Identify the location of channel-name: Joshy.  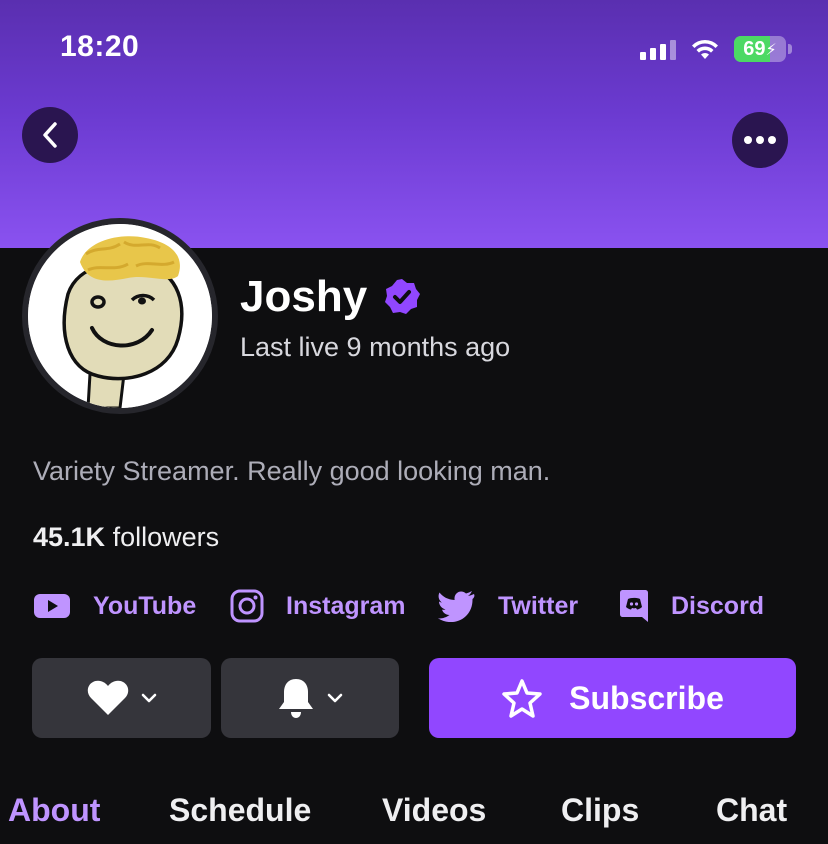
(304, 296).